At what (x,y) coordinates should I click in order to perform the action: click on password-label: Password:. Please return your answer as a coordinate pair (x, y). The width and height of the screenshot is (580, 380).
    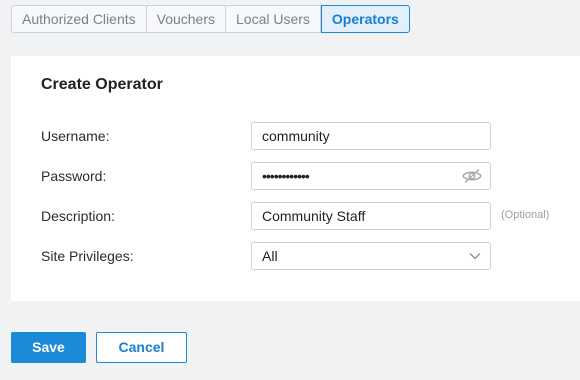
    Looking at the image, I should click on (74, 176).